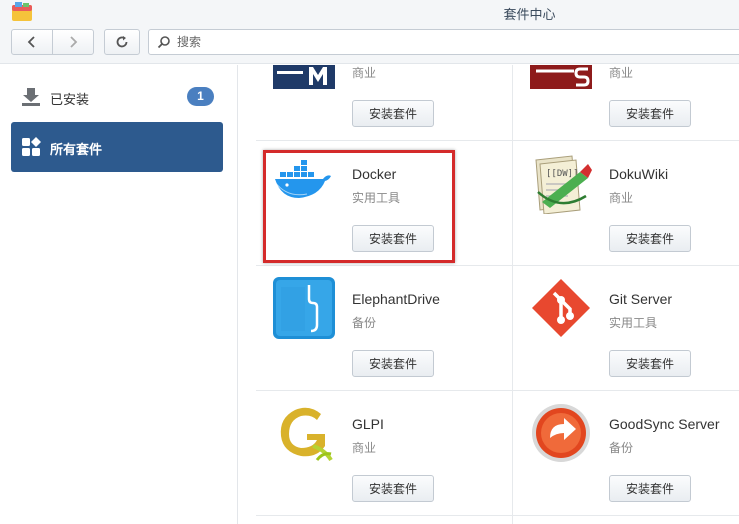  Describe the element at coordinates (31, 146) in the screenshot. I see `grid-icon` at that location.